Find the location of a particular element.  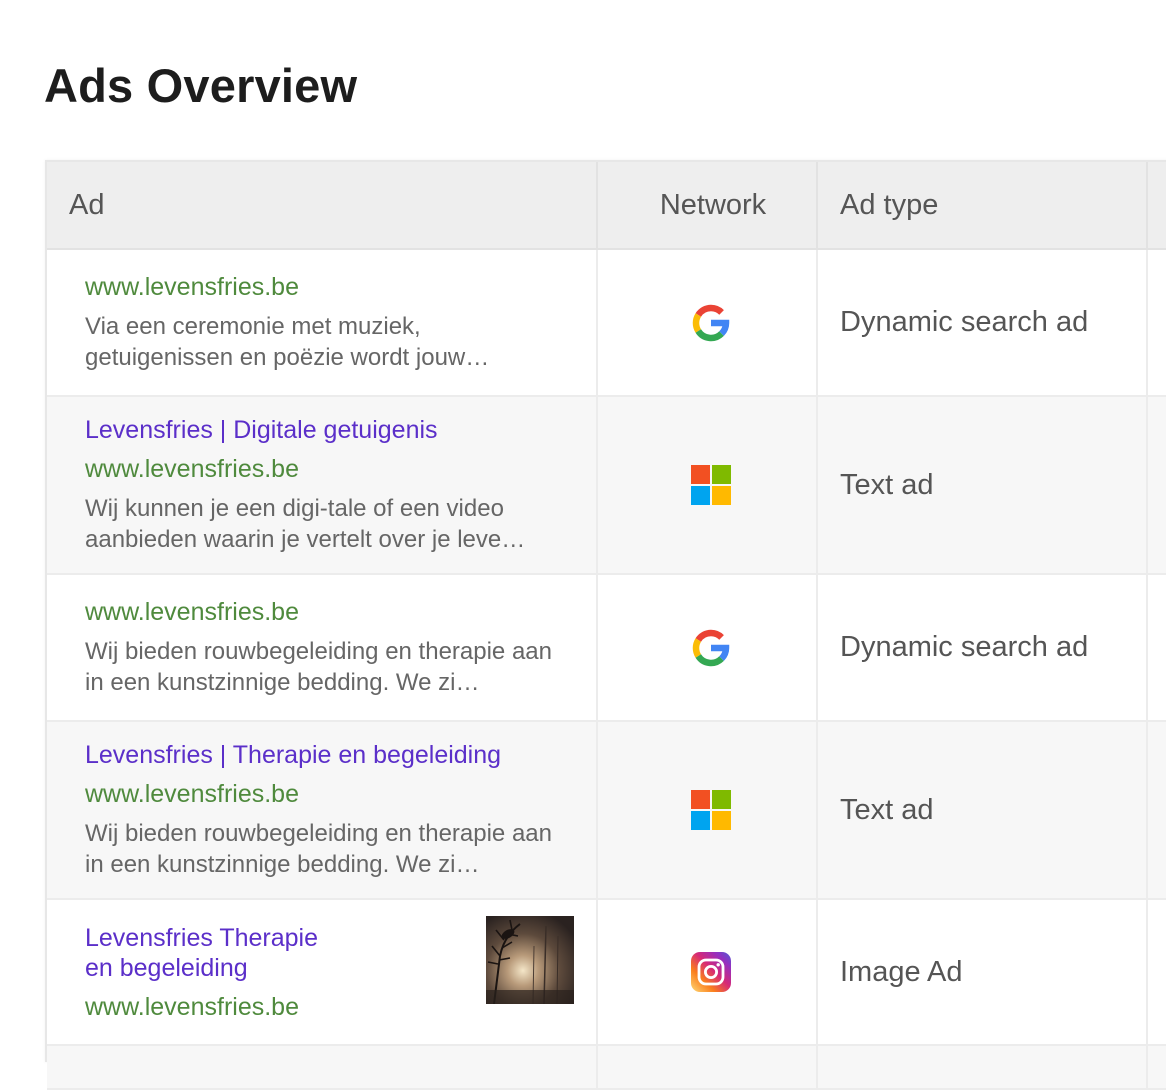

column-header-network: Network is located at coordinates (707, 206).